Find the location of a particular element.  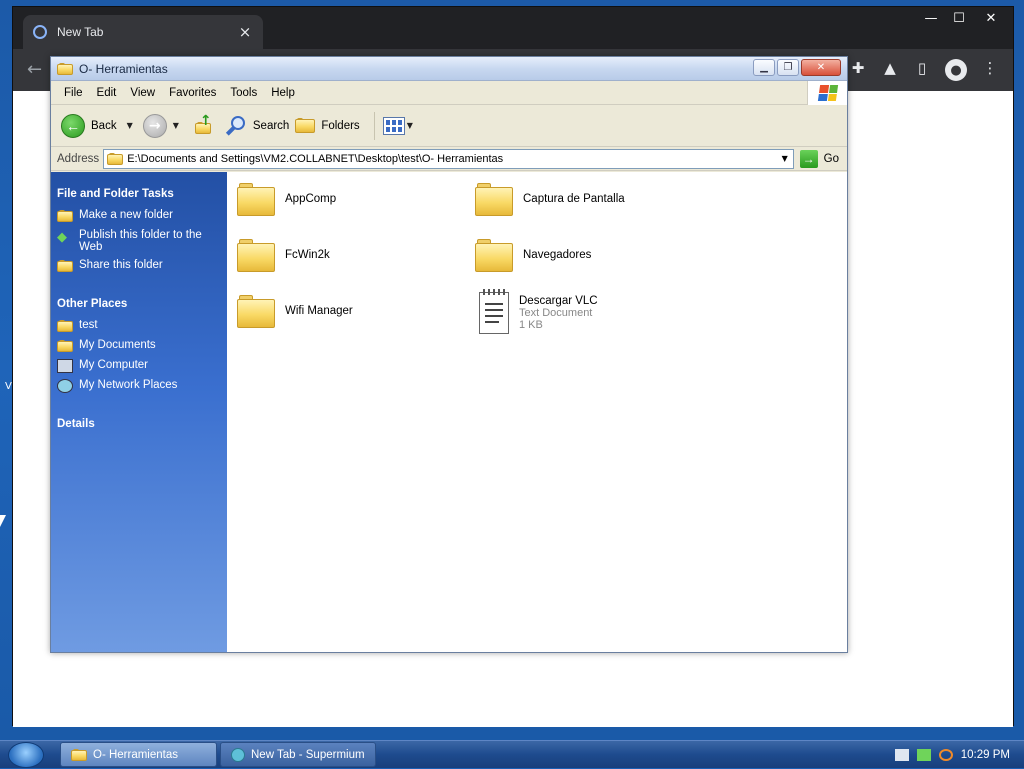

other-places-header: Other Places is located at coordinates (139, 304).